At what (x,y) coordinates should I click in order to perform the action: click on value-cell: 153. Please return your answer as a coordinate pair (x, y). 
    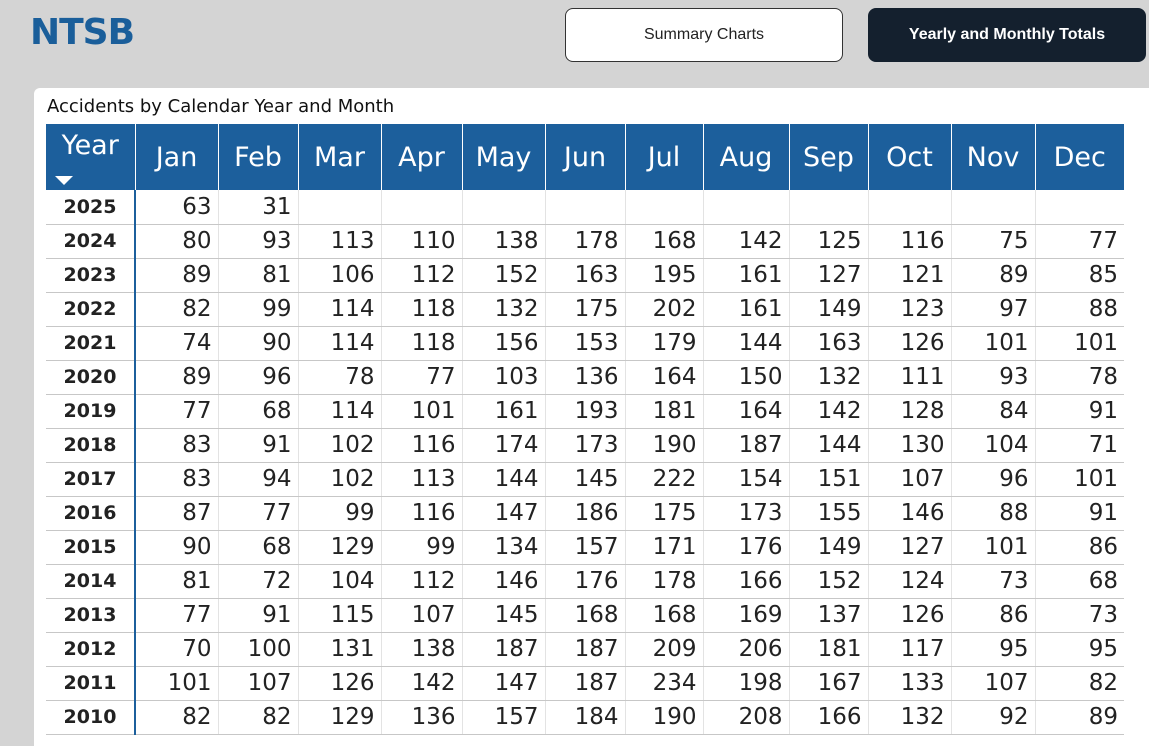
    Looking at the image, I should click on (585, 343).